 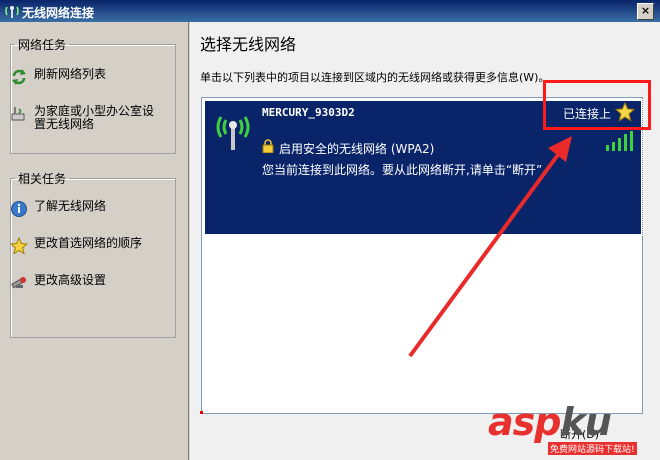 I want to click on signal-strength-icon, so click(x=619, y=141).